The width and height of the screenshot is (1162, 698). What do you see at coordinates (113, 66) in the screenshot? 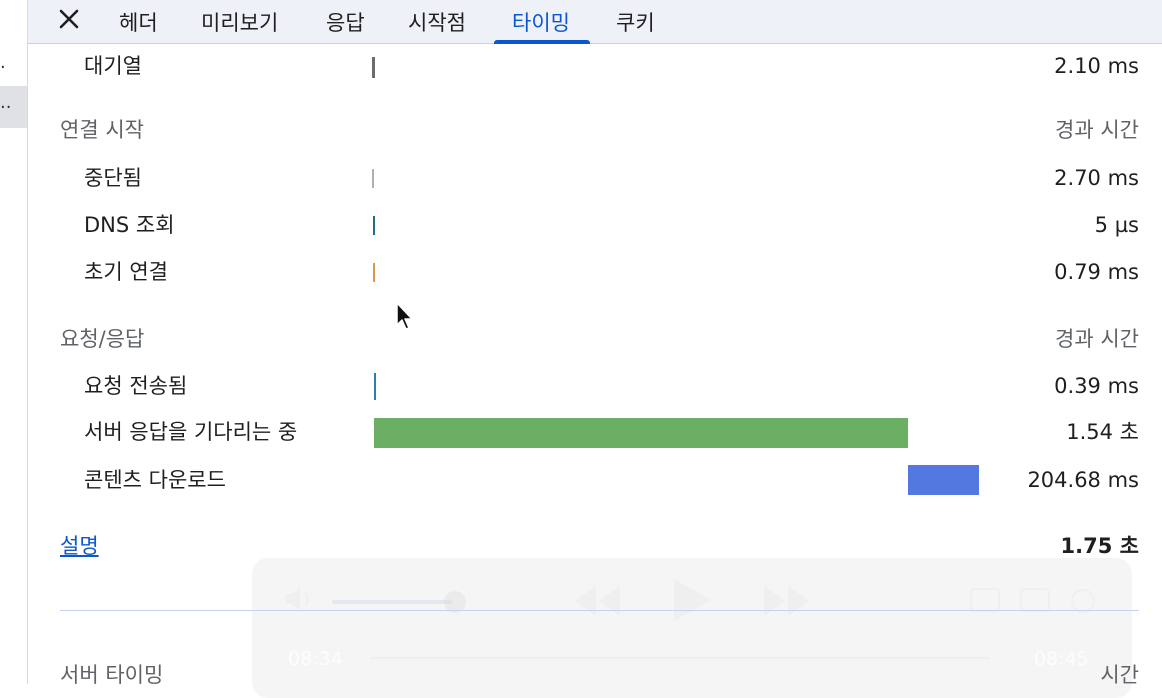
I see `timing-label: 대기열` at bounding box center [113, 66].